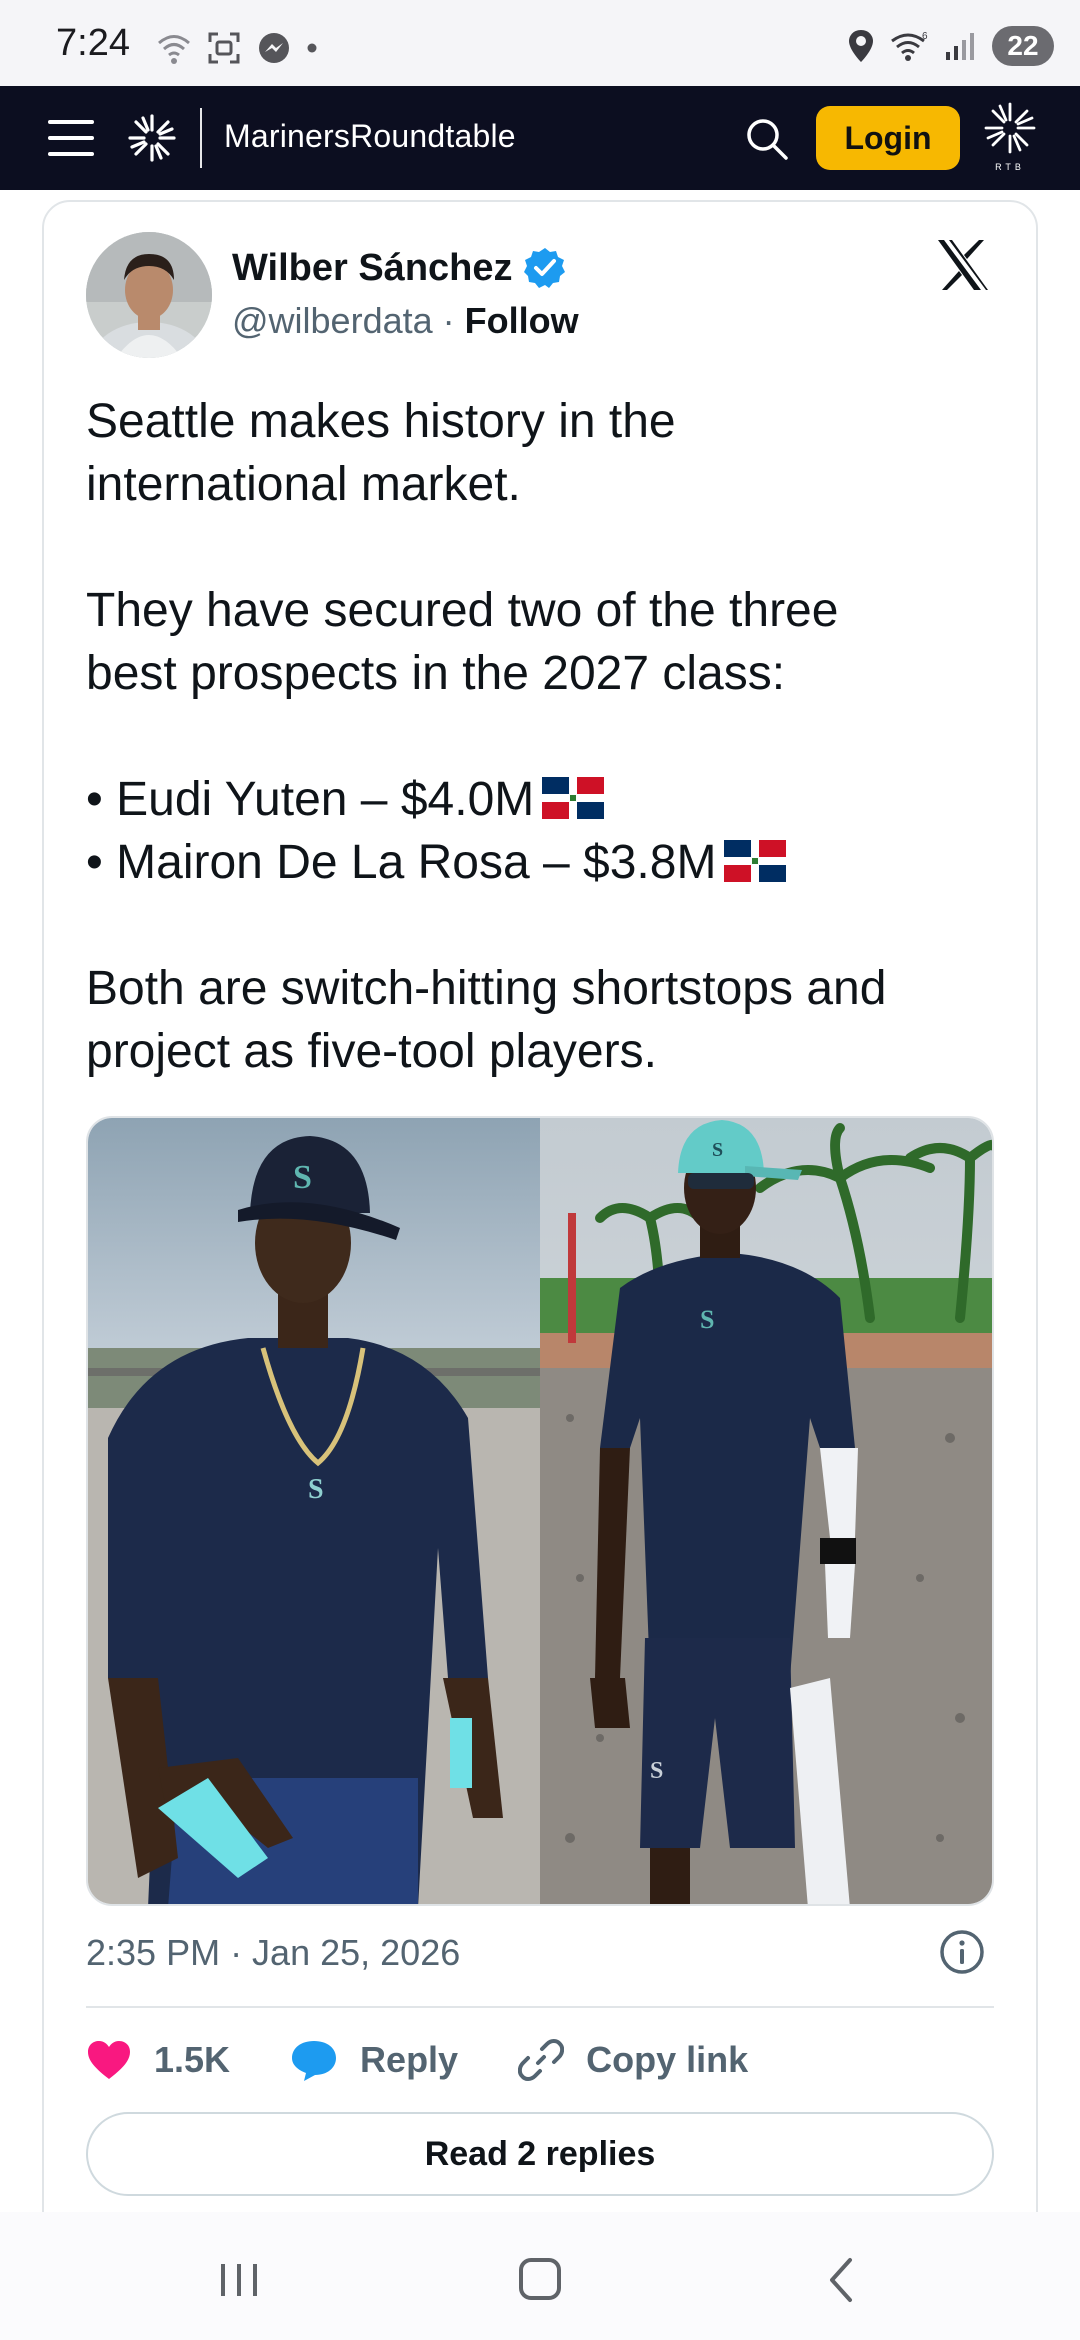 This screenshot has width=1080, height=2340. What do you see at coordinates (274, 48) in the screenshot?
I see `messenger-icon` at bounding box center [274, 48].